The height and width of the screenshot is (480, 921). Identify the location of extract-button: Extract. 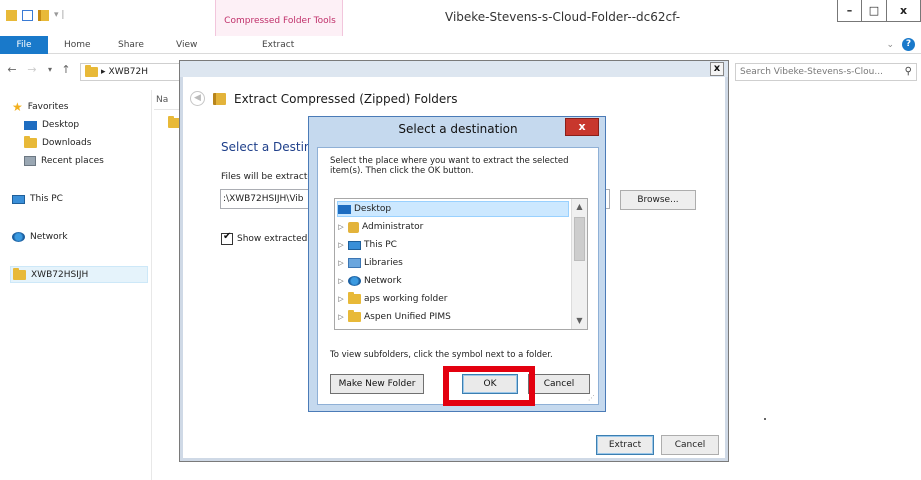
(625, 445).